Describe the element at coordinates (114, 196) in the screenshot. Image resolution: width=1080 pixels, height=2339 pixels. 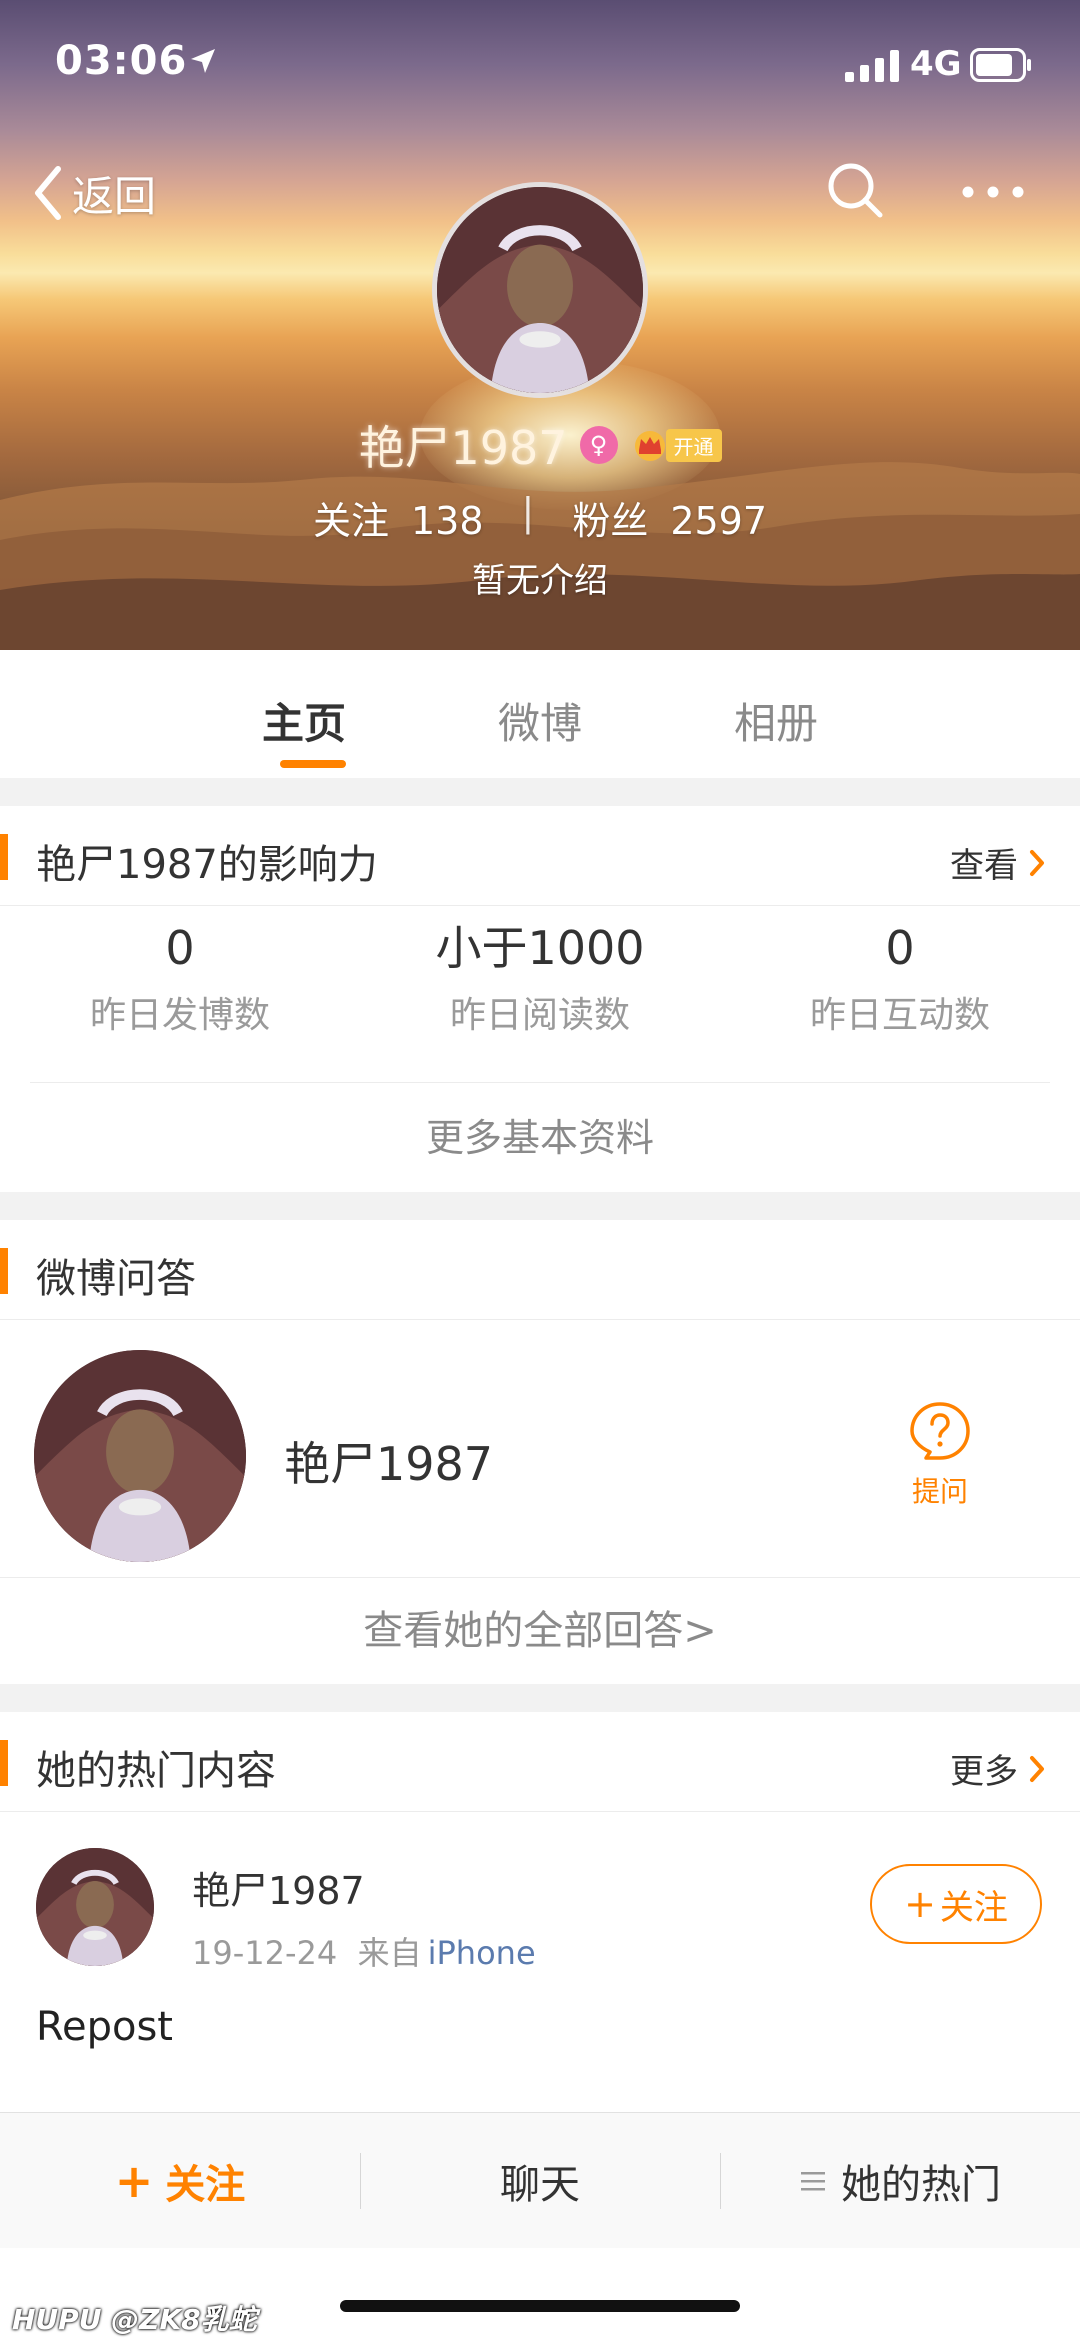
I see `back-label: 返回` at that location.